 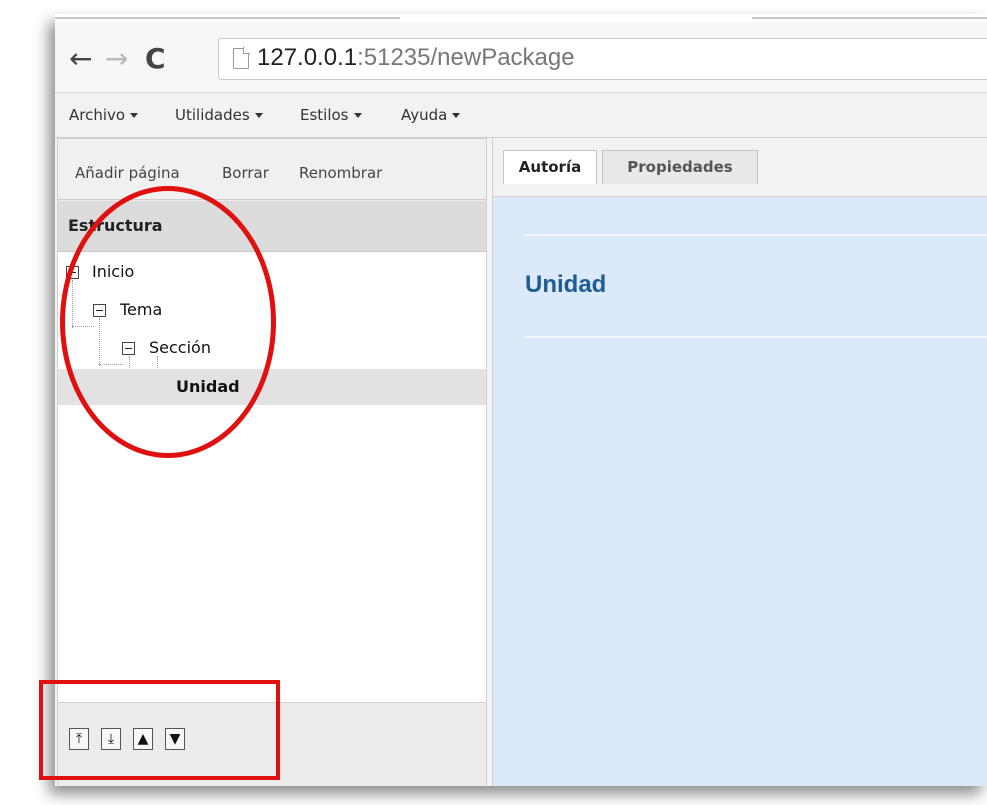 I want to click on browser-toolbar: ← → C 127.0.0.1:51235/newPackage, so click(x=521, y=57).